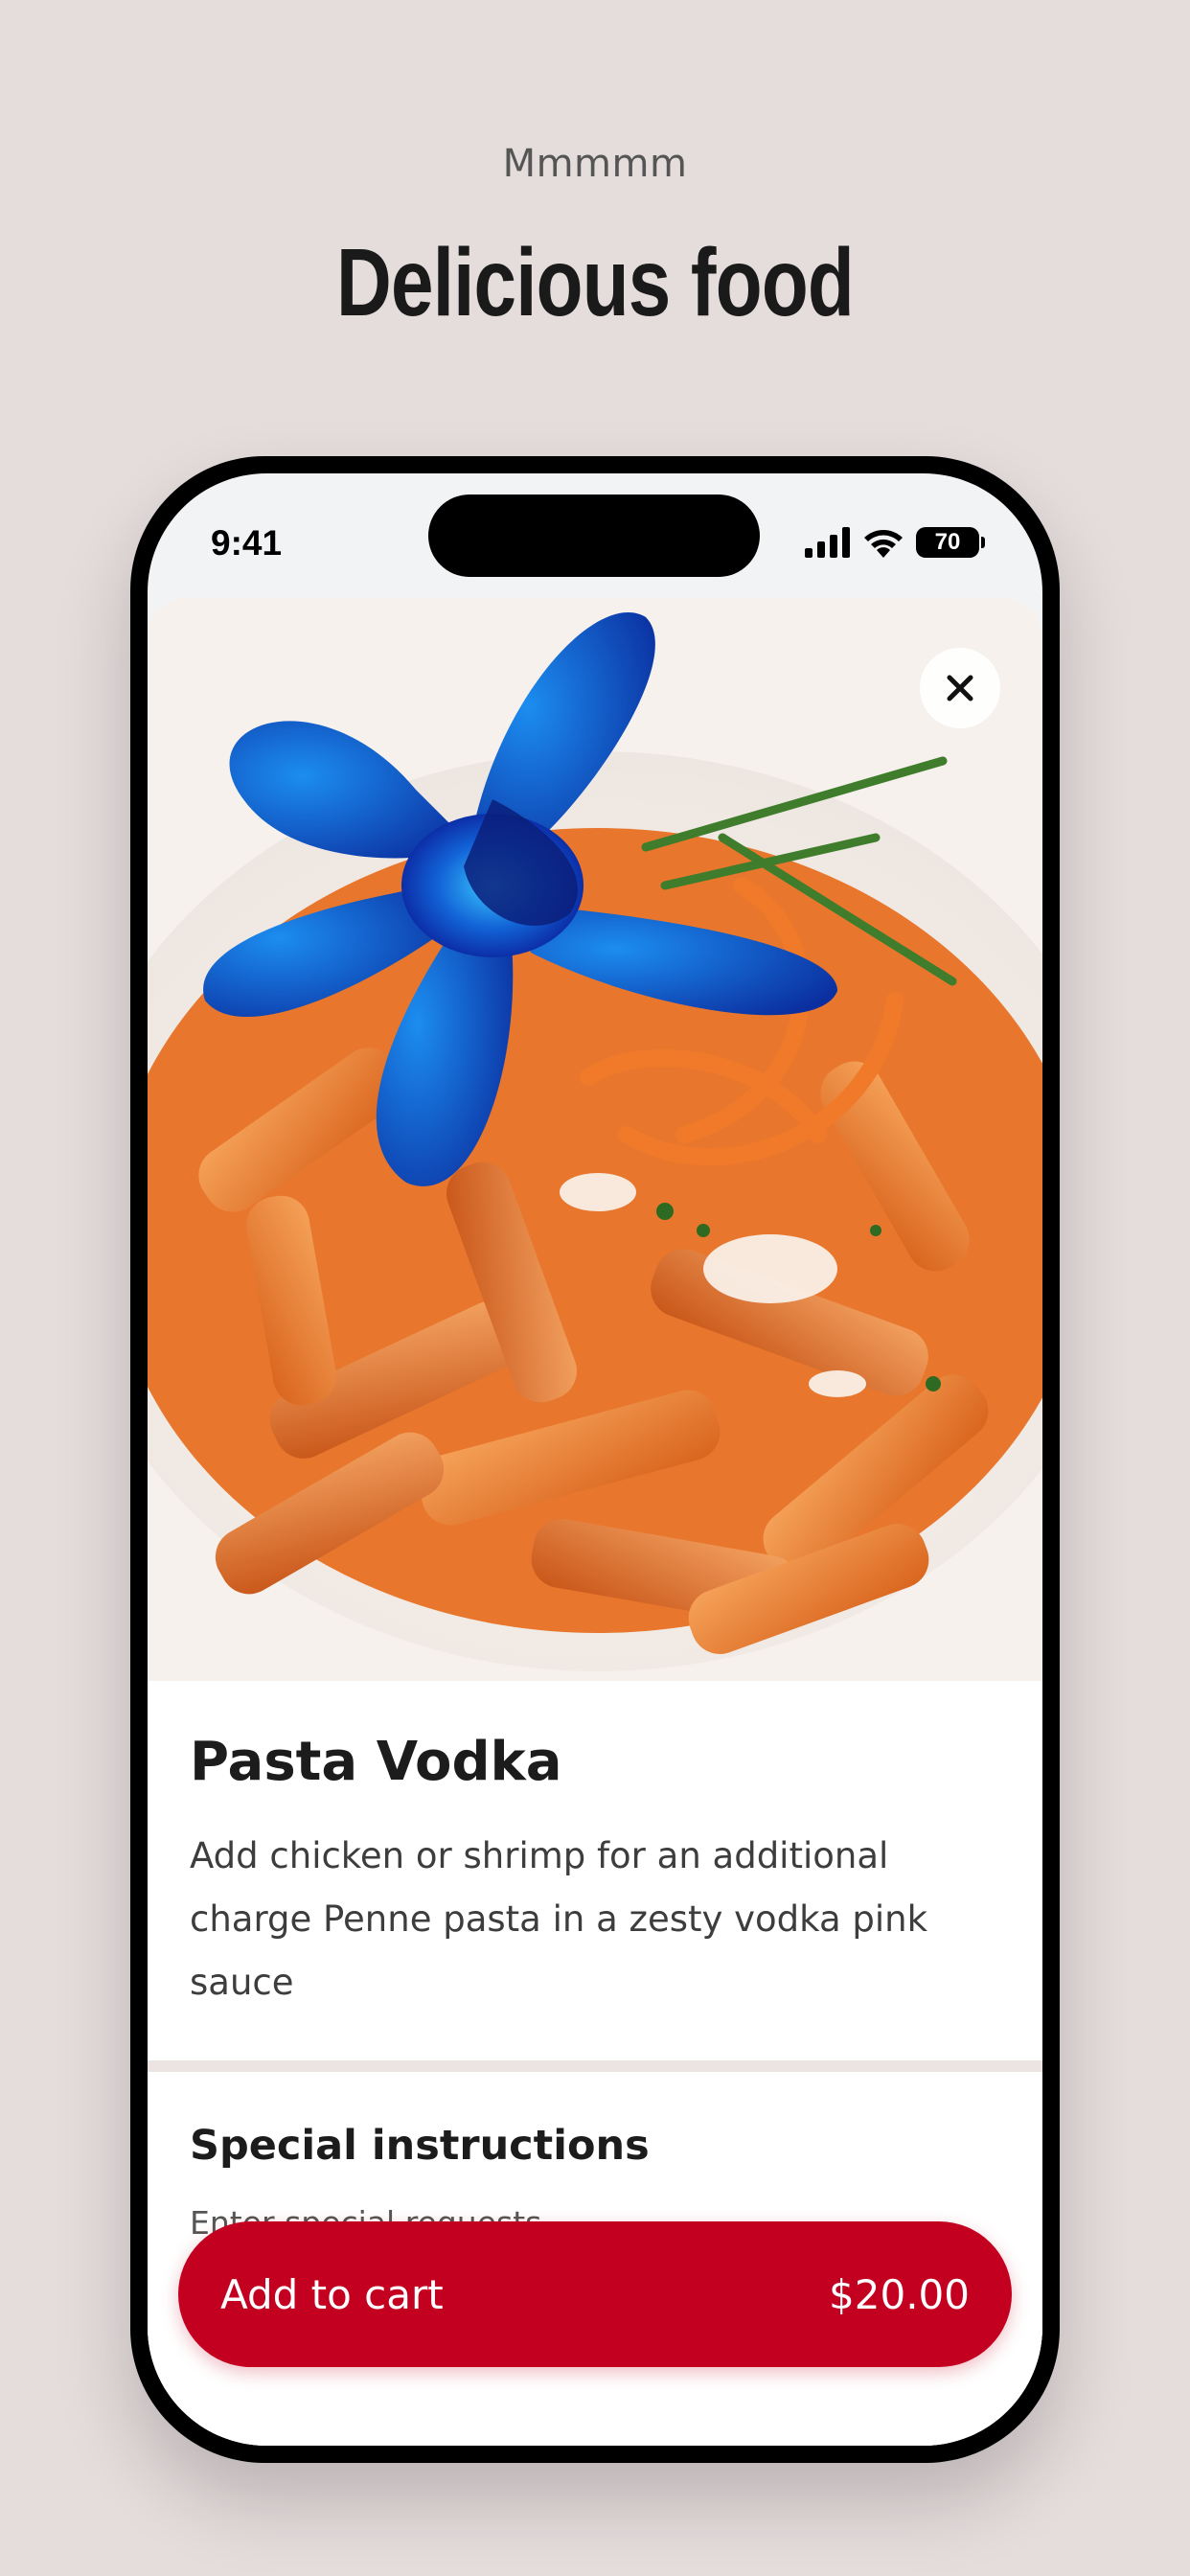 The width and height of the screenshot is (1190, 2576). I want to click on dynamic-island, so click(594, 535).